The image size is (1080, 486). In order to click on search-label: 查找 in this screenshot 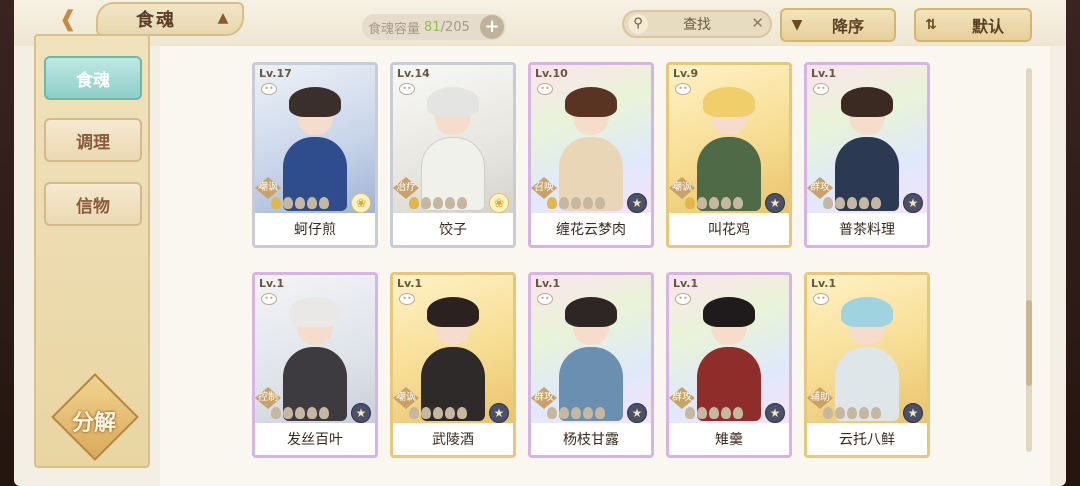, I will do `click(697, 25)`.